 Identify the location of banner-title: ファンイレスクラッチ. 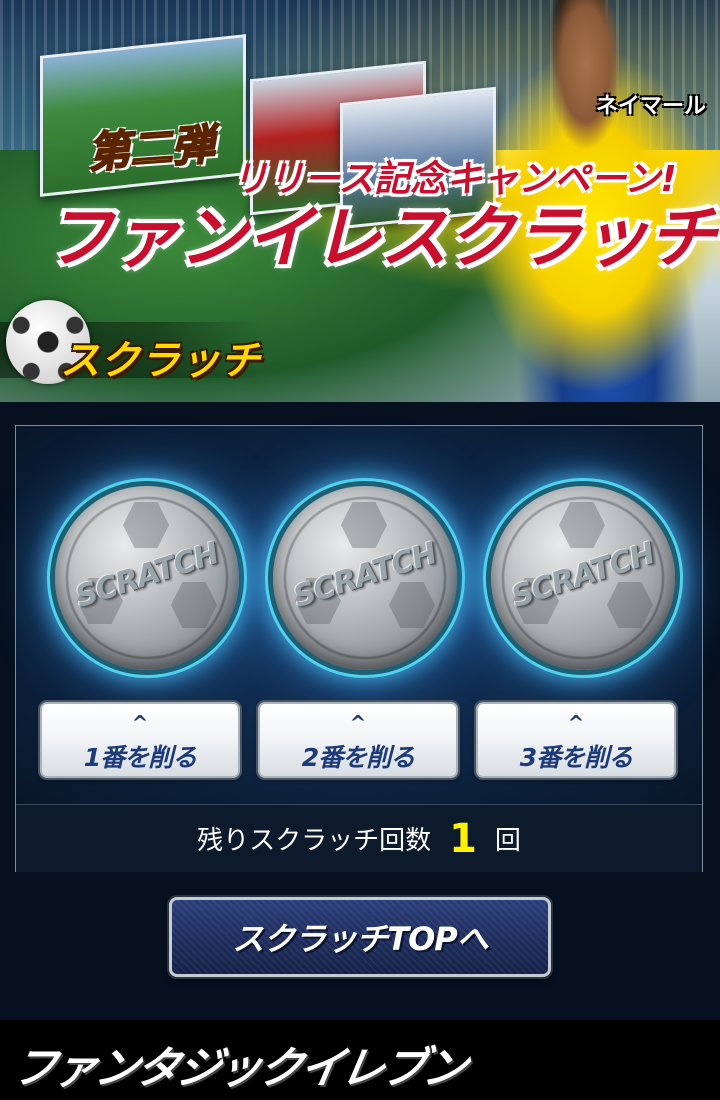
(380, 238).